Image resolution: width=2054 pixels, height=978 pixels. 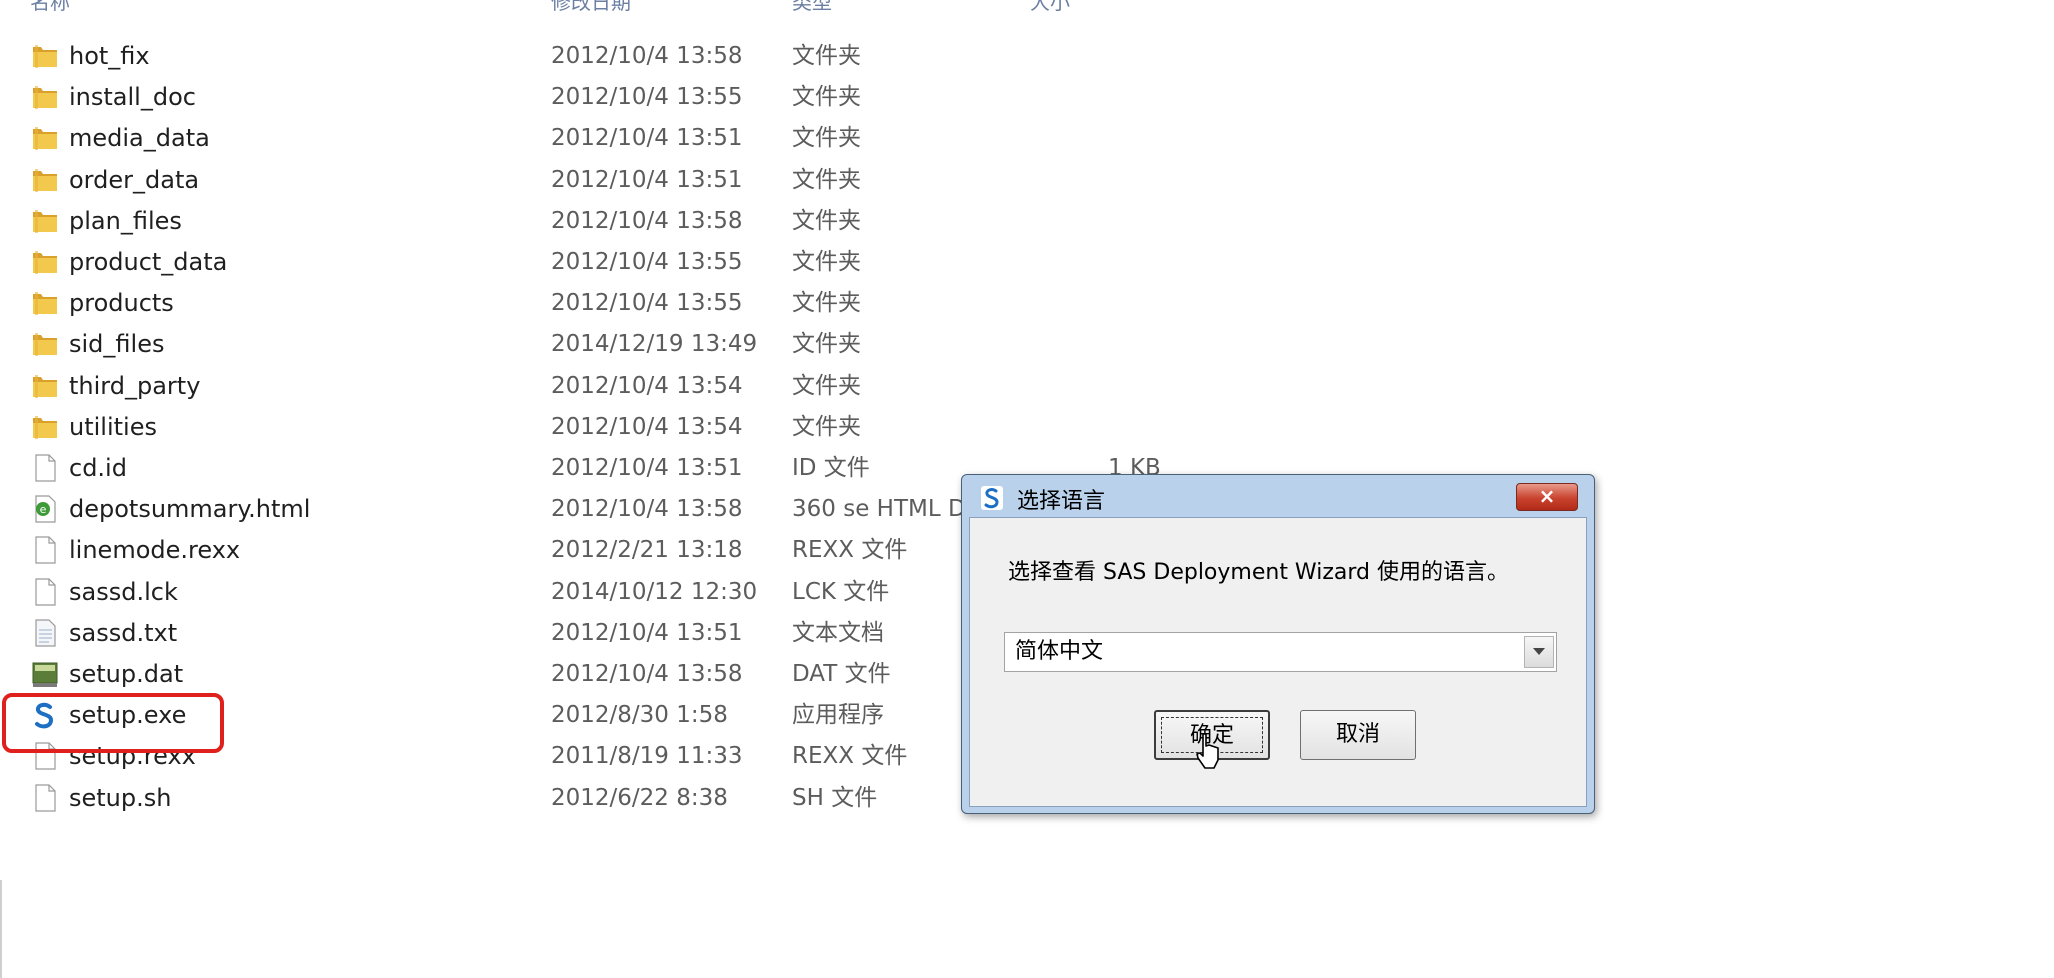 I want to click on close-icon: ×, so click(x=1547, y=496).